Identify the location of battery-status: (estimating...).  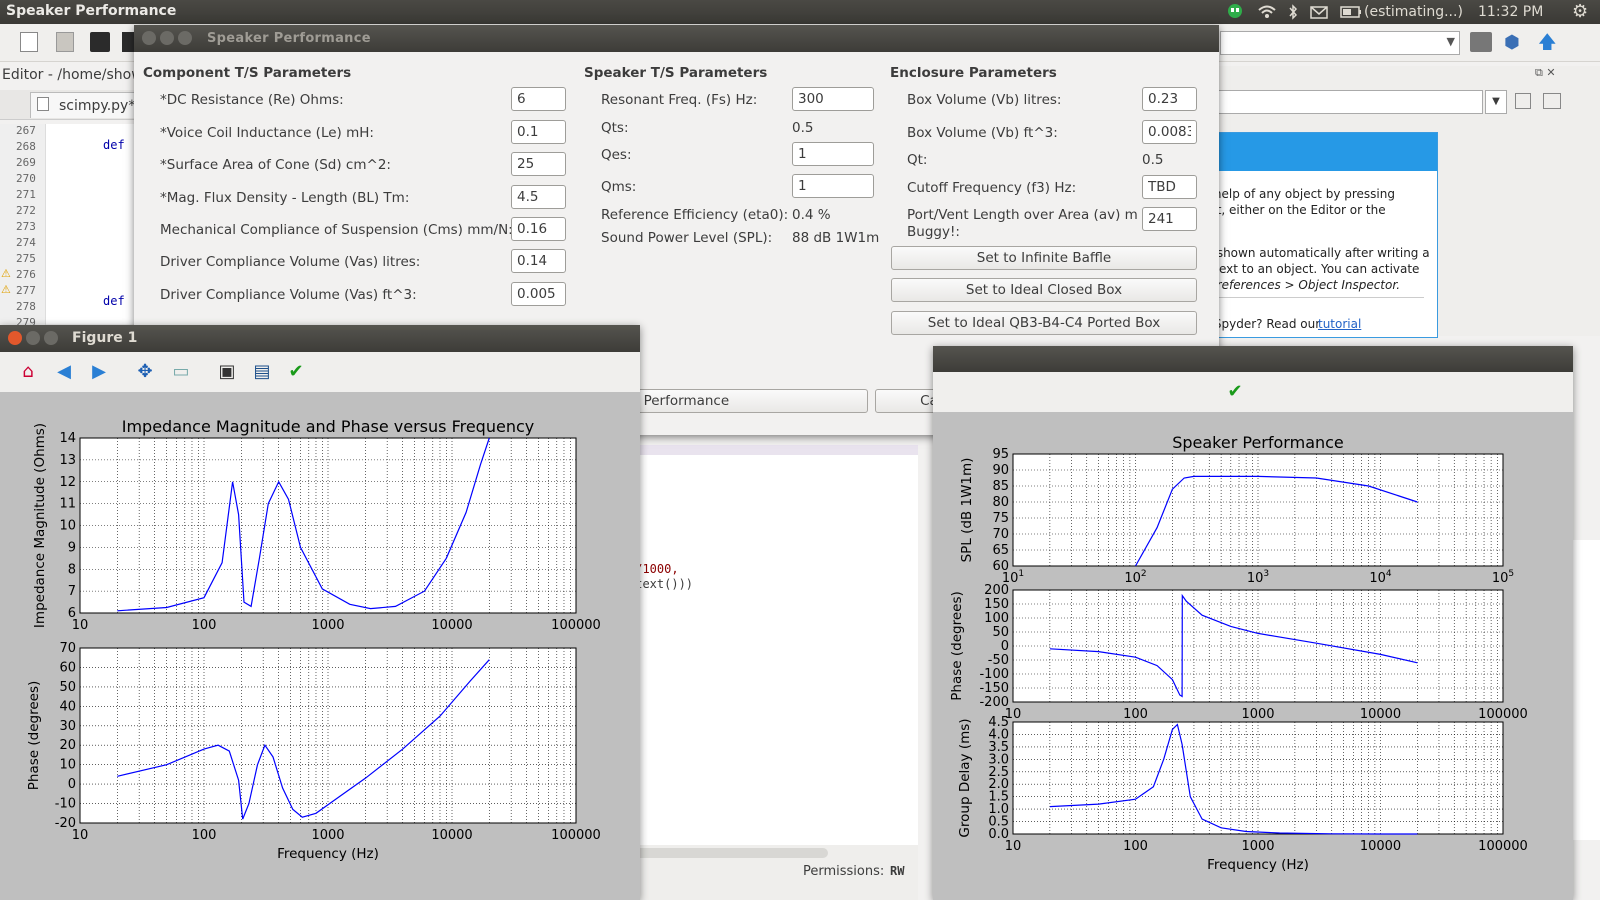
(1413, 12).